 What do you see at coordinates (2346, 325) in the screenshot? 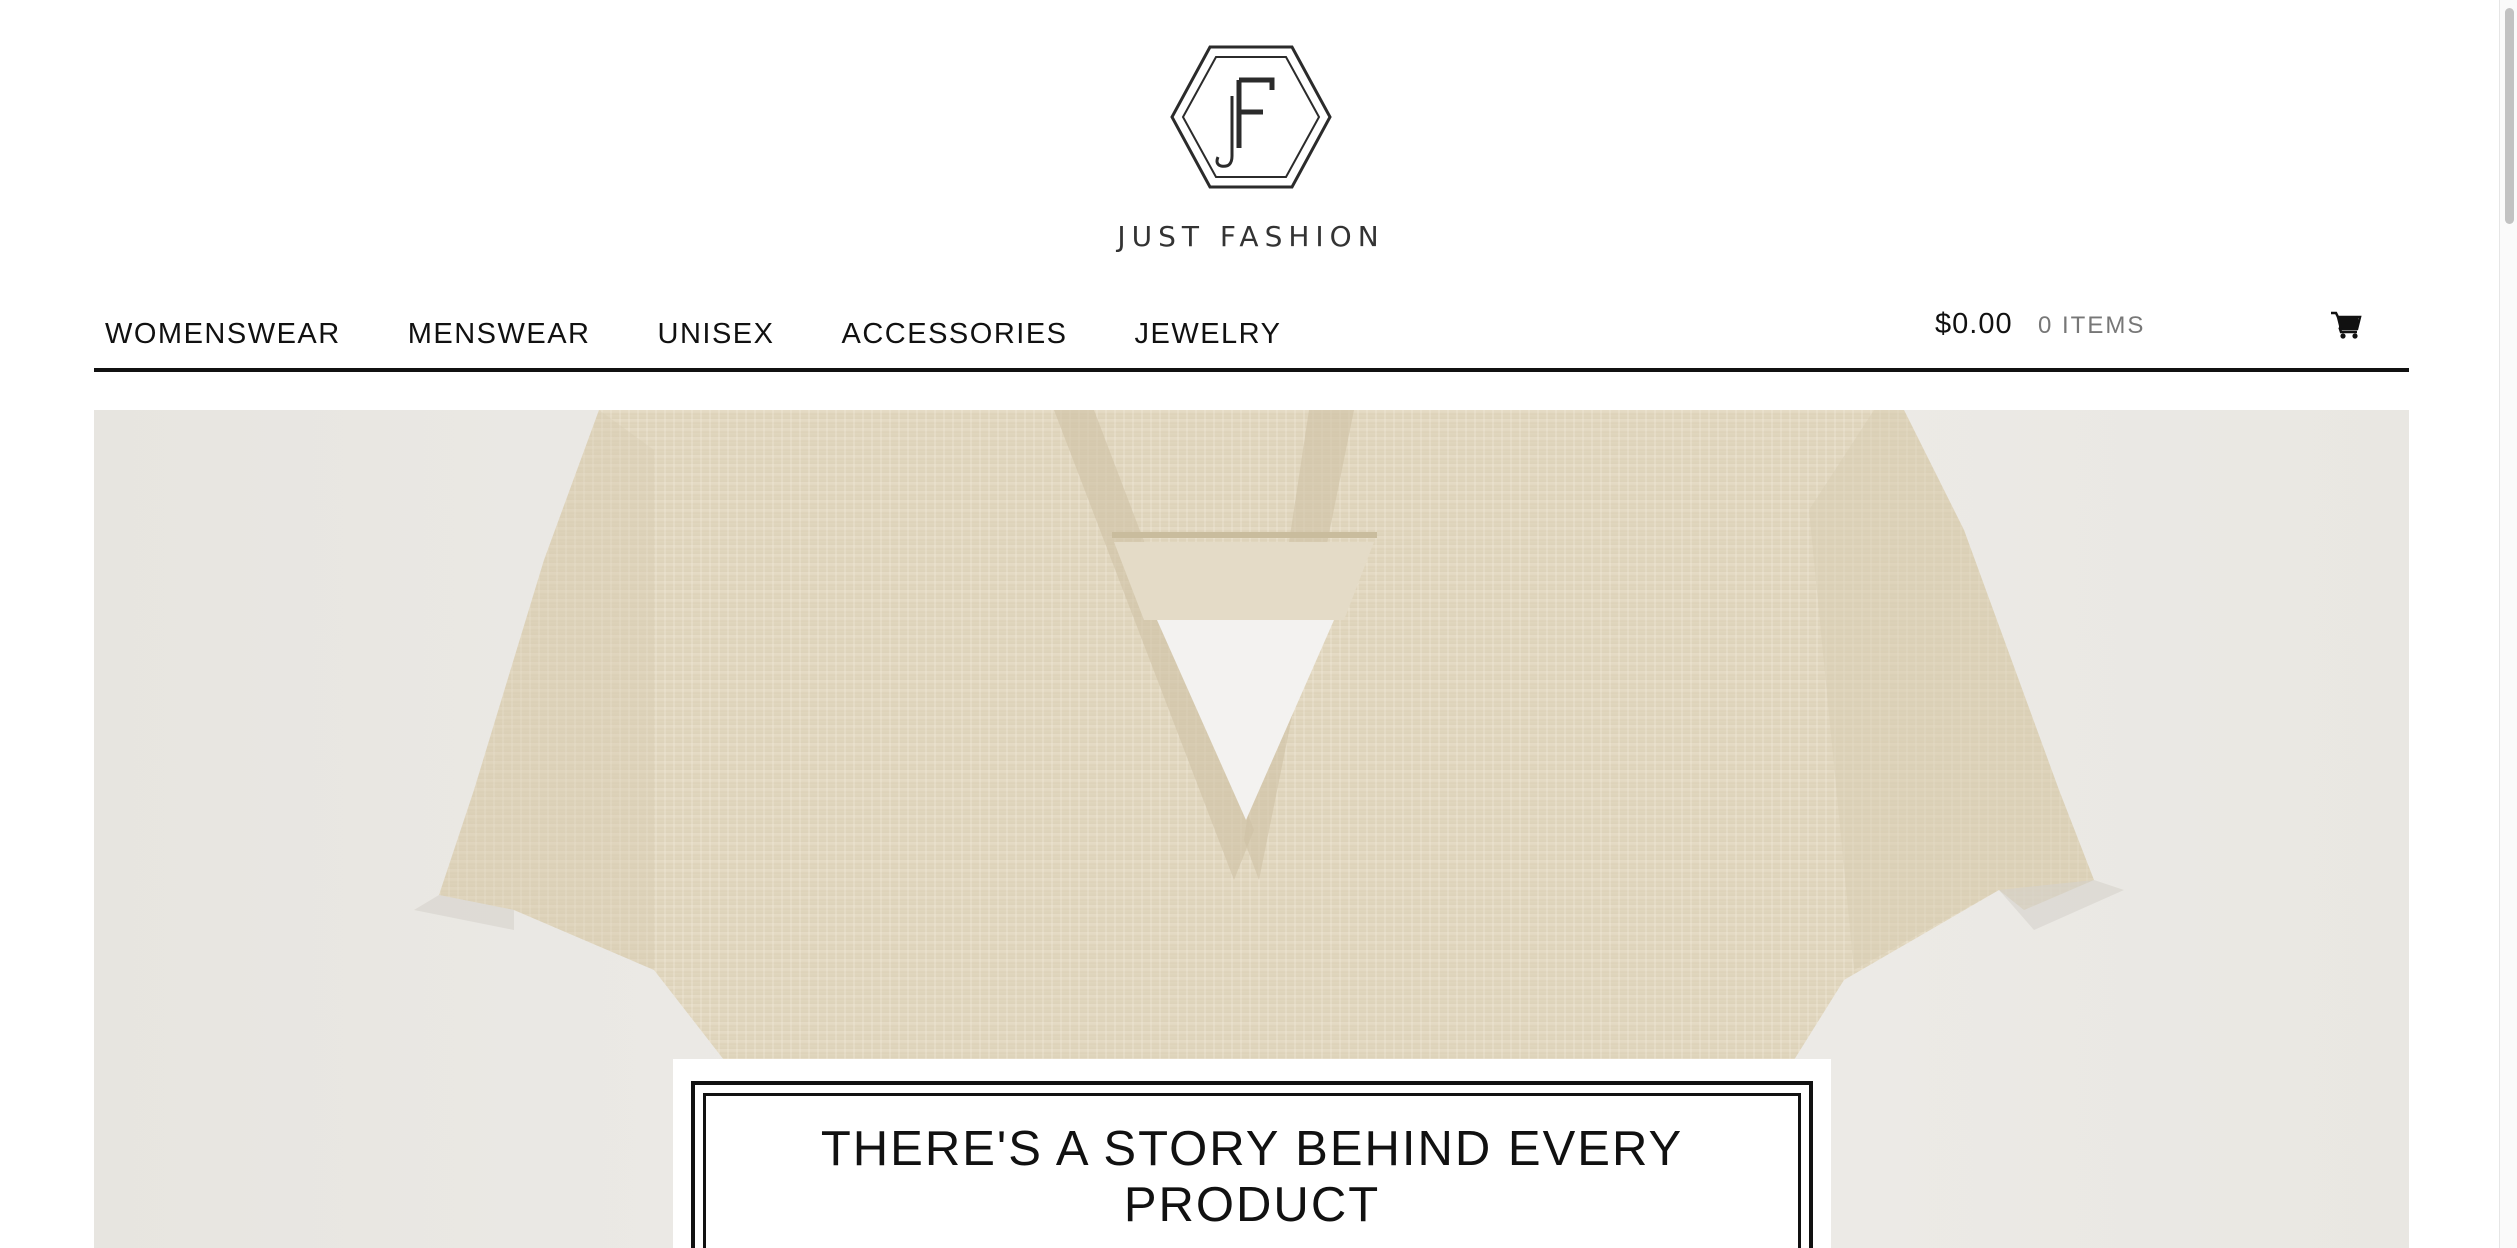
I see `shopping-cart-icon` at bounding box center [2346, 325].